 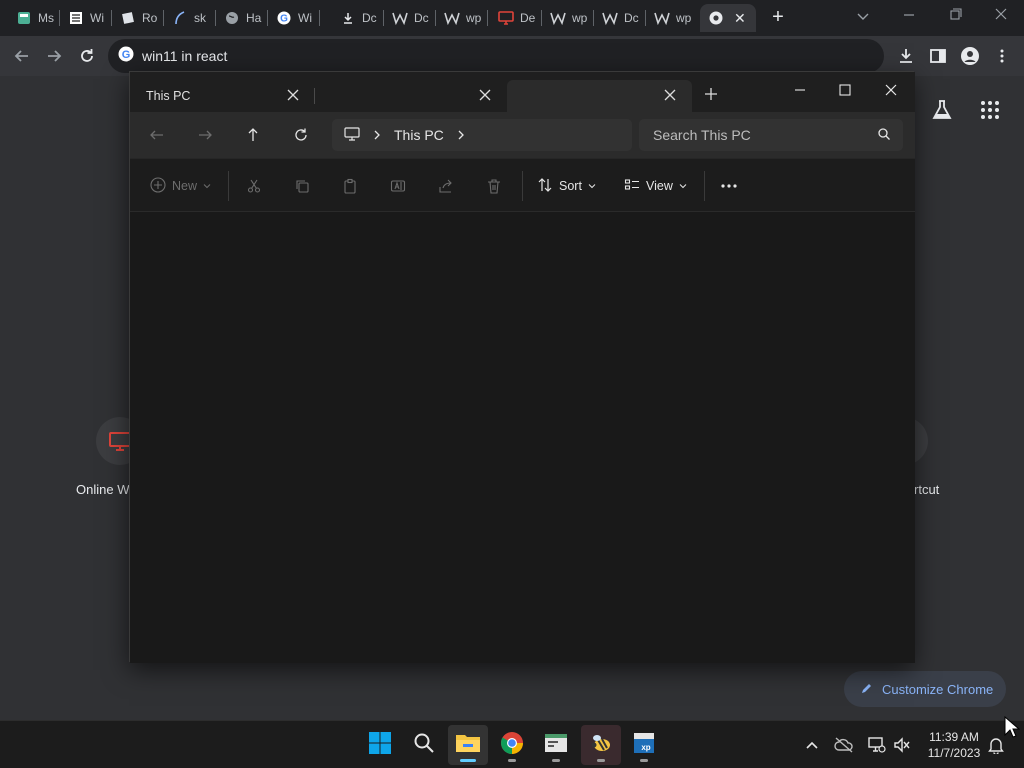 What do you see at coordinates (190, 18) in the screenshot?
I see `chrome-tab: sk` at bounding box center [190, 18].